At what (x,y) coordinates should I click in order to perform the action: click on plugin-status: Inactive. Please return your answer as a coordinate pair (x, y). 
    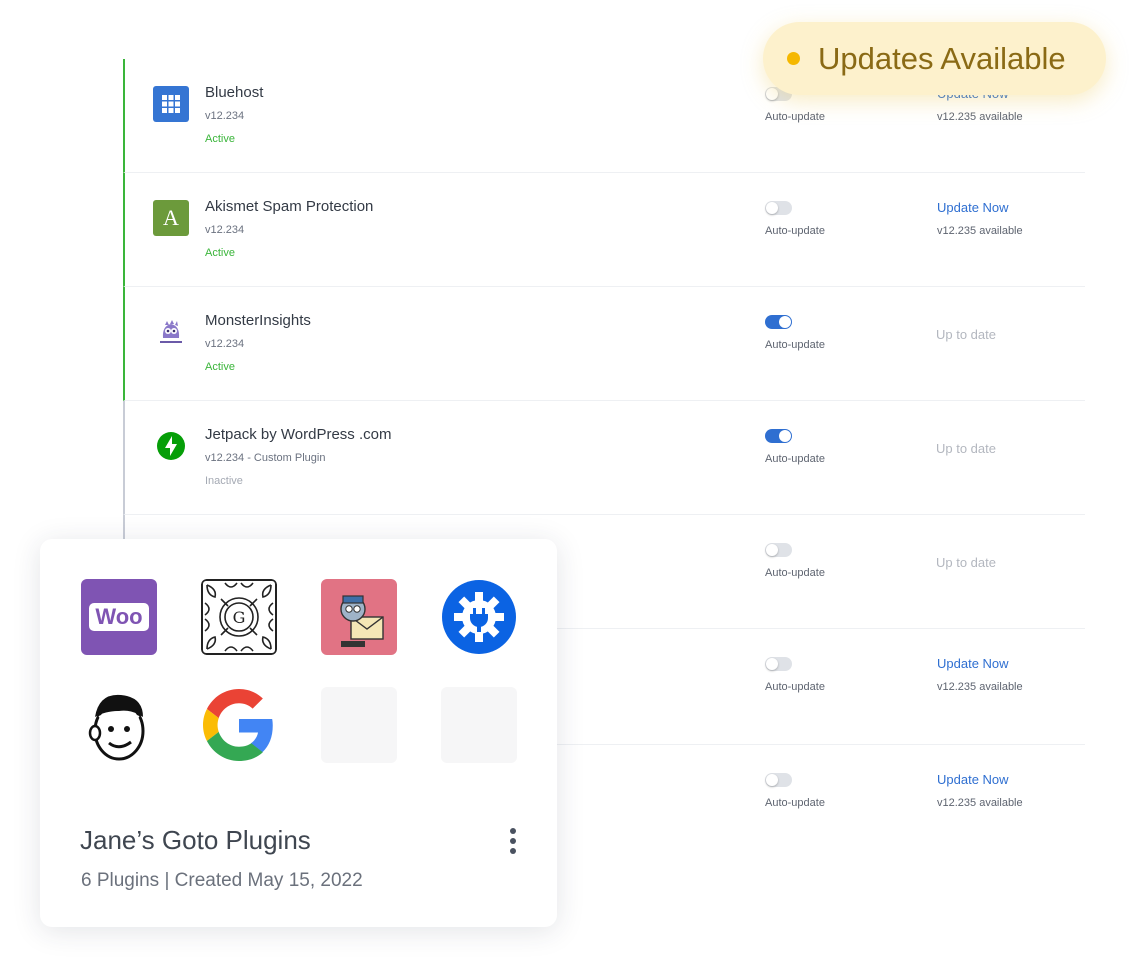
    Looking at the image, I should click on (224, 481).